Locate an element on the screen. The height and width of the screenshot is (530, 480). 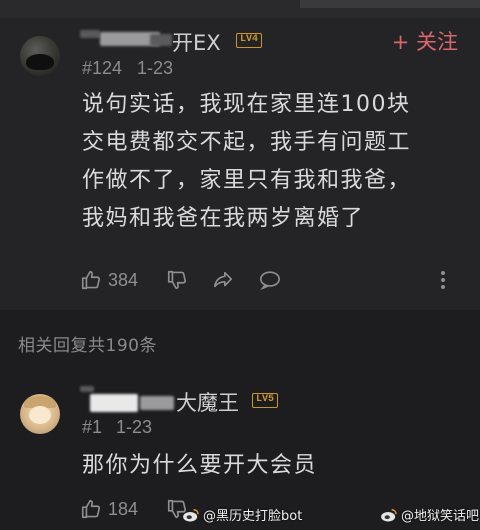
like-button: 184 is located at coordinates (109, 509).